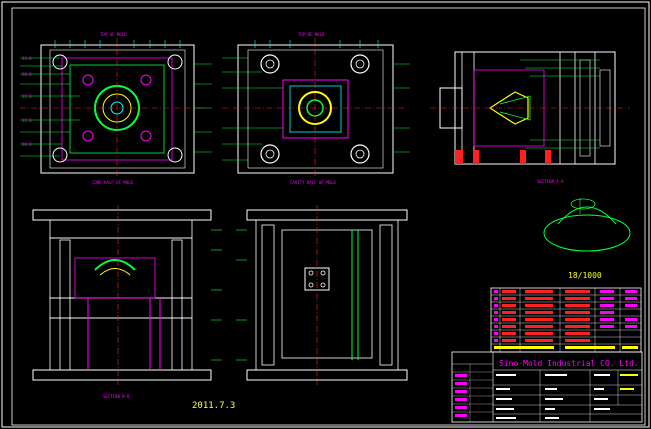 This screenshot has height=429, width=651. Describe the element at coordinates (585, 275) in the screenshot. I see `scale-label: 18/1000` at that location.